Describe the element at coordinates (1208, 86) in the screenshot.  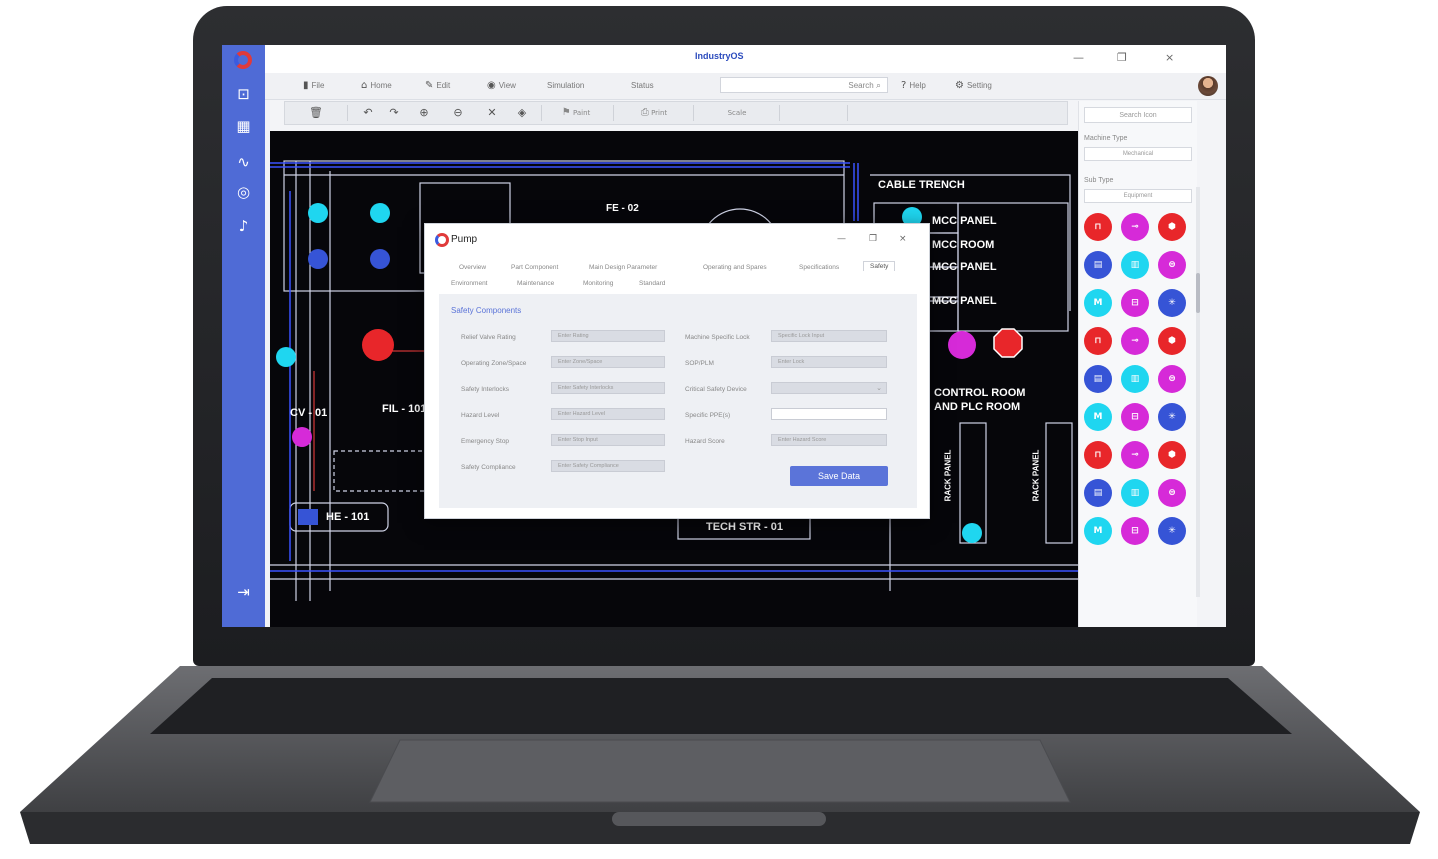
I see `avatar` at that location.